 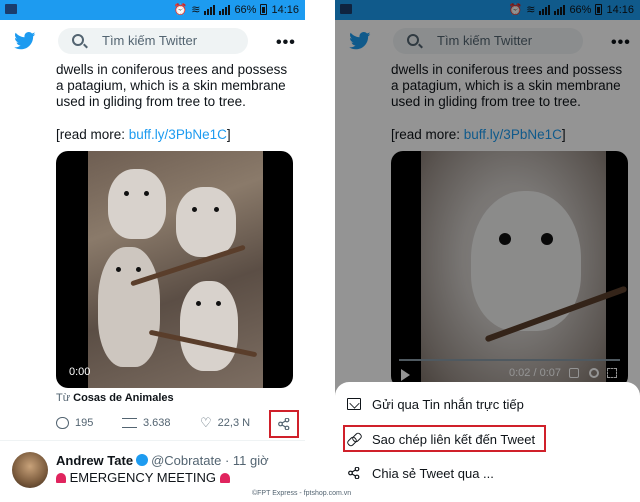 I want to click on verified-badge-icon, so click(x=142, y=460).